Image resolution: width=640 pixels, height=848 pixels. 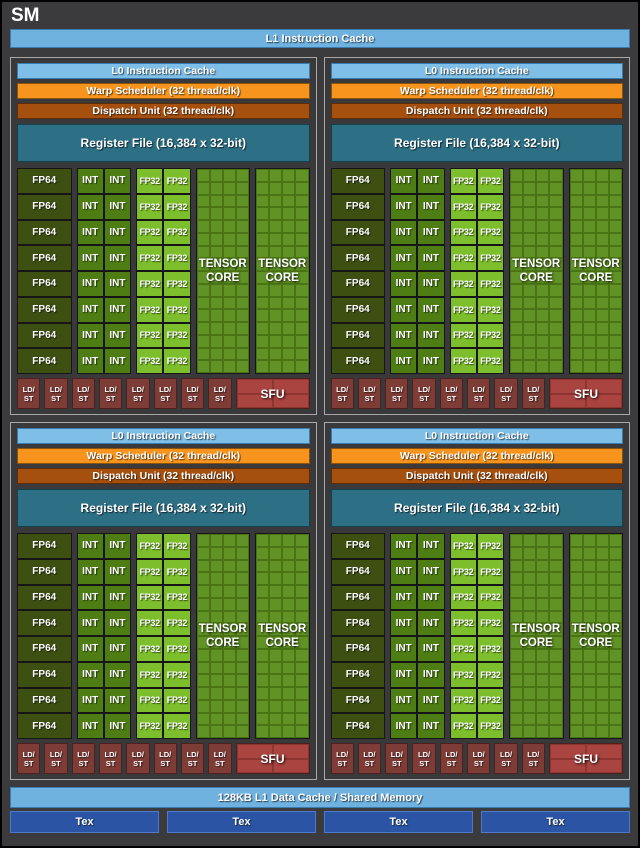 I want to click on dispatch-unit-bar: Dispatch Unit (32 thread/clk), so click(x=163, y=476).